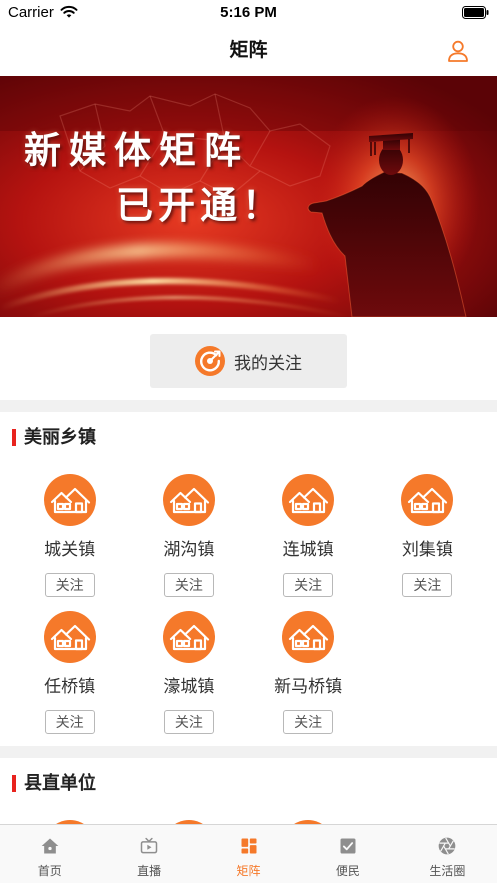 The width and height of the screenshot is (497, 883). What do you see at coordinates (447, 871) in the screenshot?
I see `tab-label: 生活圈` at bounding box center [447, 871].